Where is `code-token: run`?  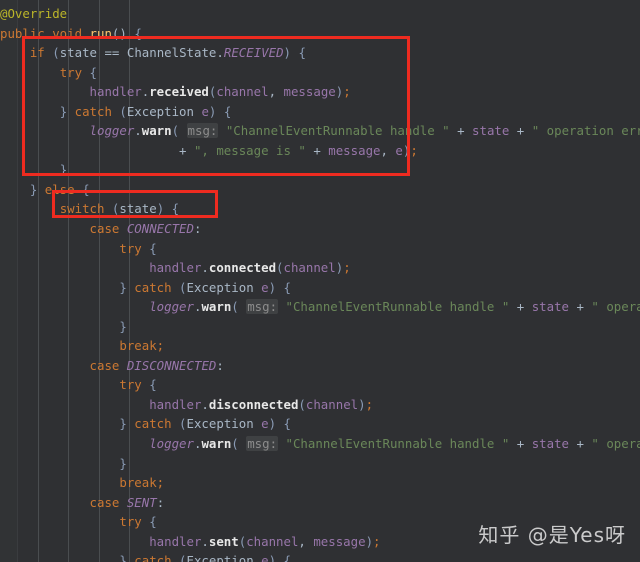 code-token: run is located at coordinates (100, 33).